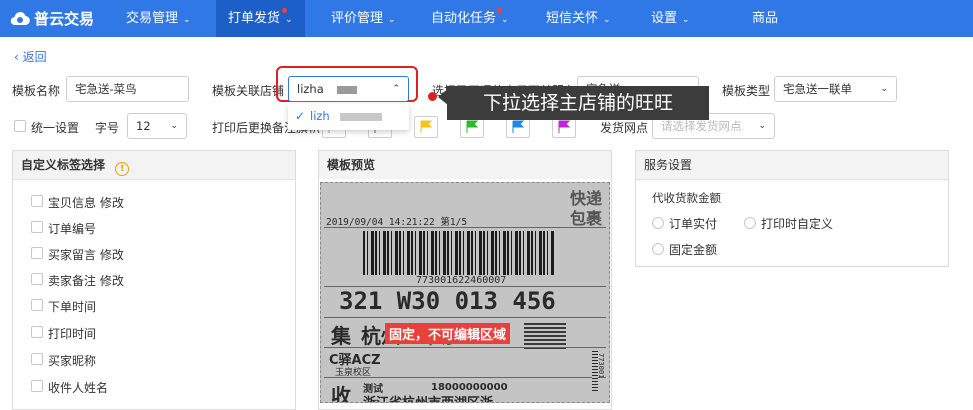  I want to click on nav-item-review: 评价管理 ⌄, so click(363, 18).